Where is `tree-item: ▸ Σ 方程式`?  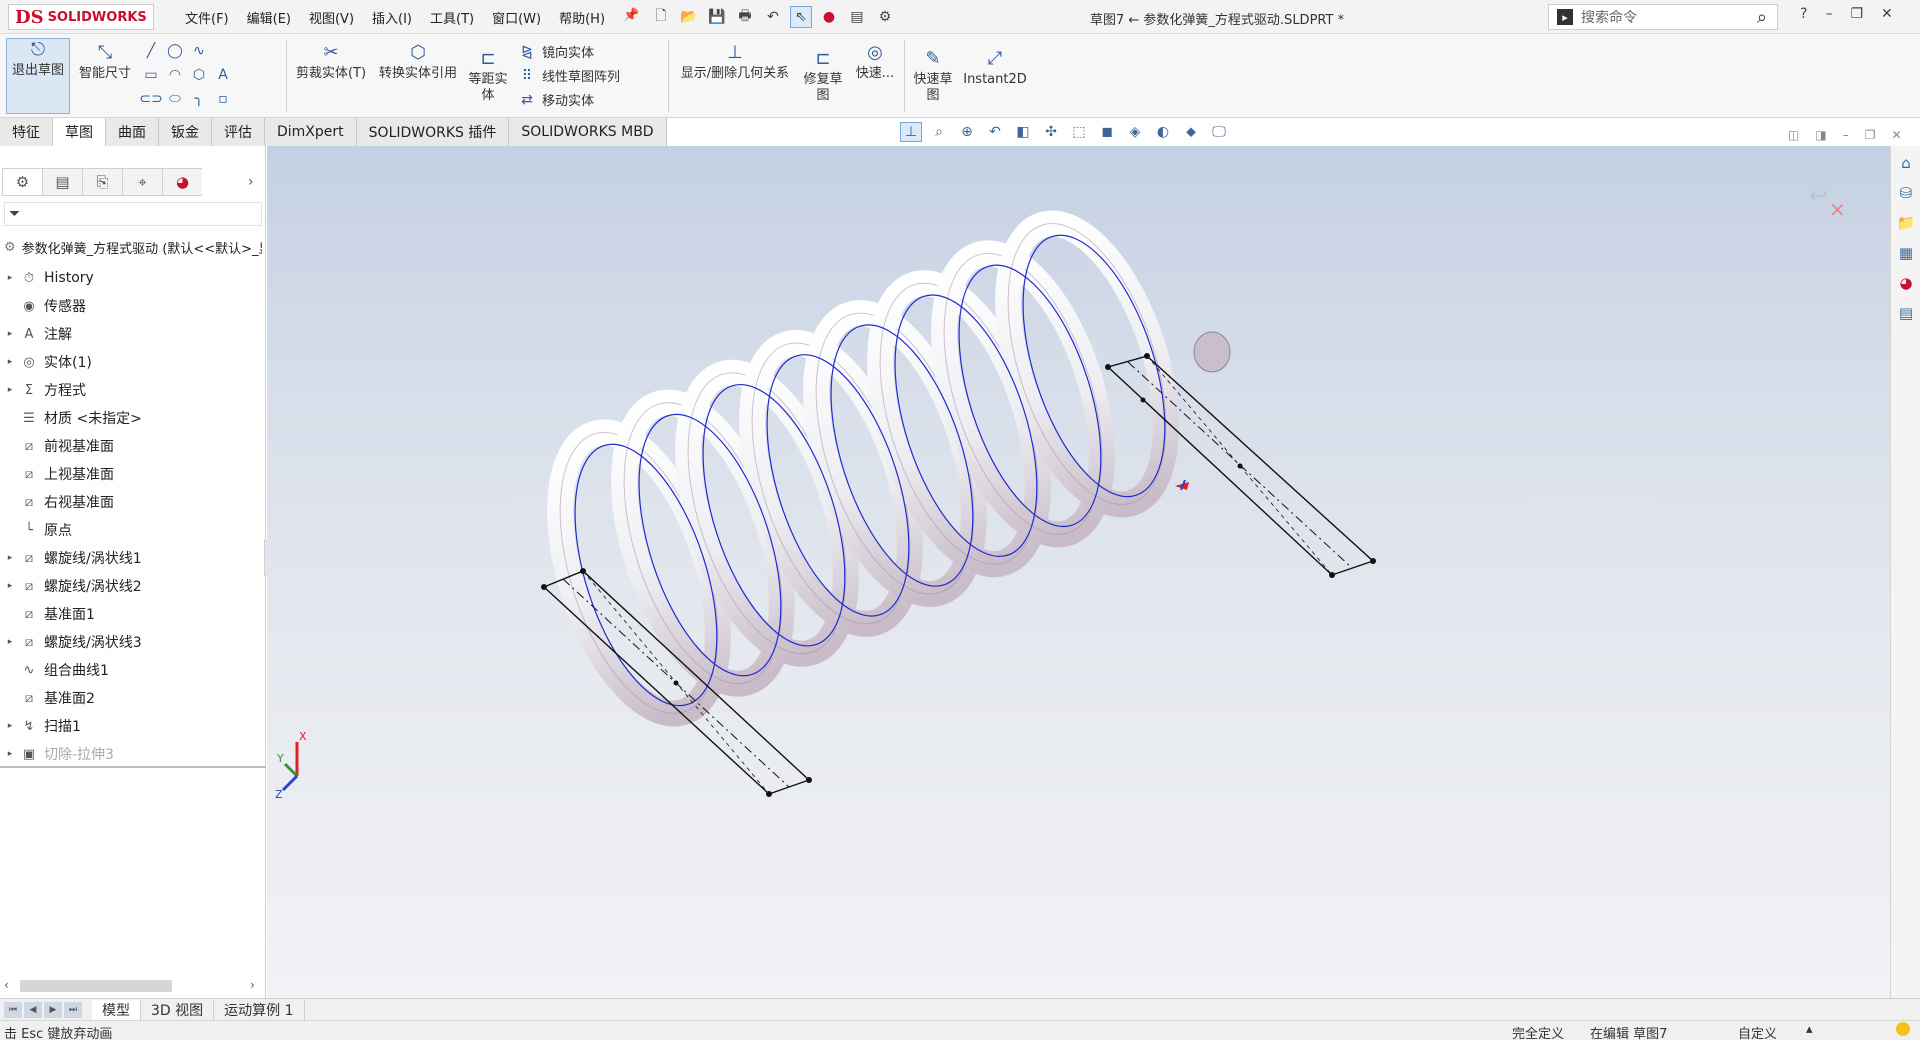 tree-item: ▸ Σ 方程式 is located at coordinates (133, 390).